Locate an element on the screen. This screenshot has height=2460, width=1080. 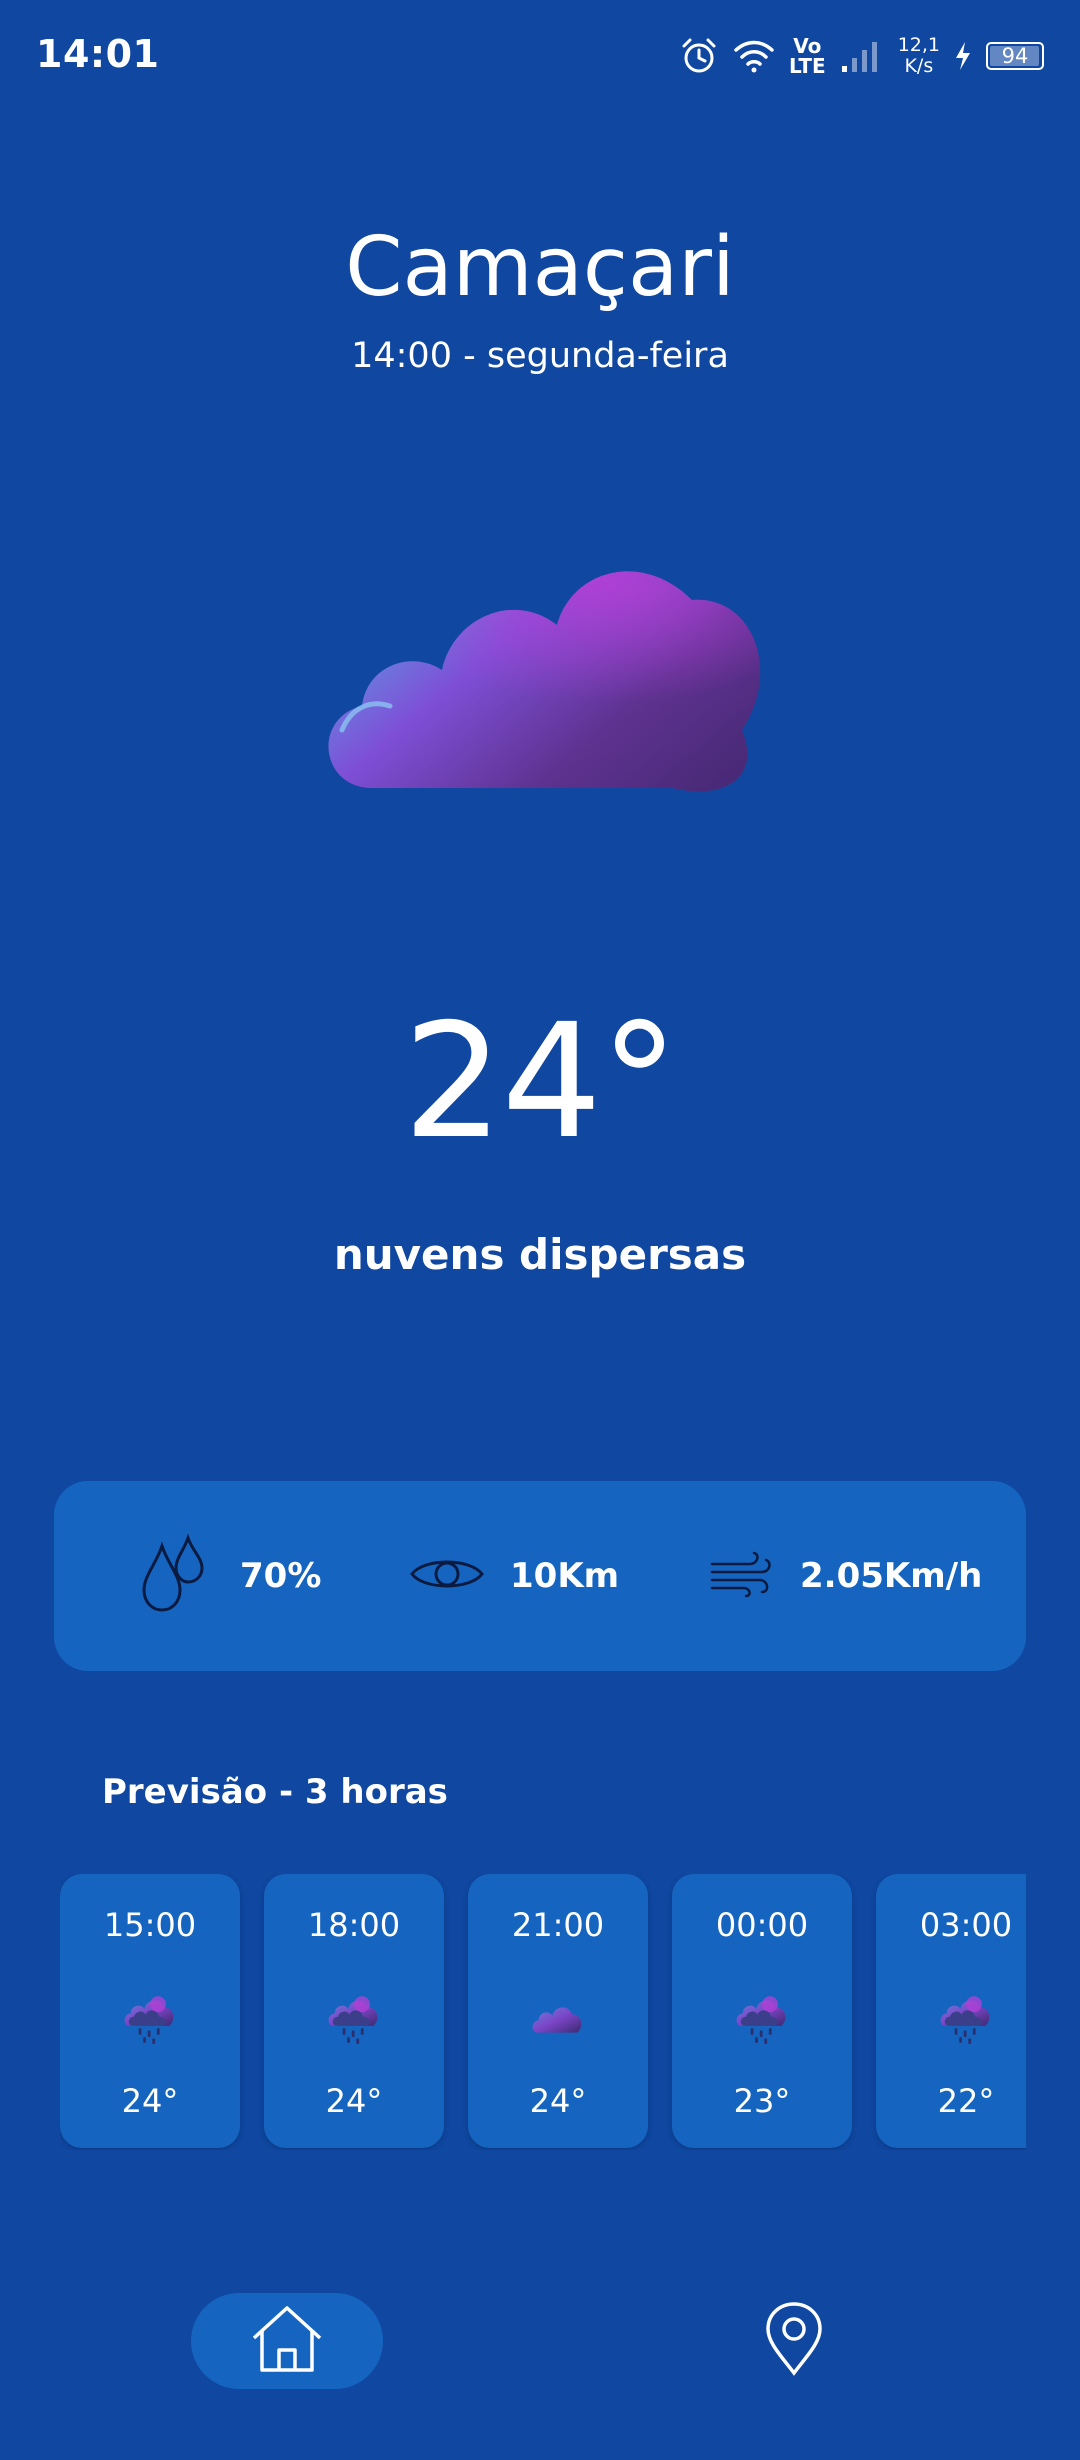
volte-bottom-label: LTE is located at coordinates (807, 66).